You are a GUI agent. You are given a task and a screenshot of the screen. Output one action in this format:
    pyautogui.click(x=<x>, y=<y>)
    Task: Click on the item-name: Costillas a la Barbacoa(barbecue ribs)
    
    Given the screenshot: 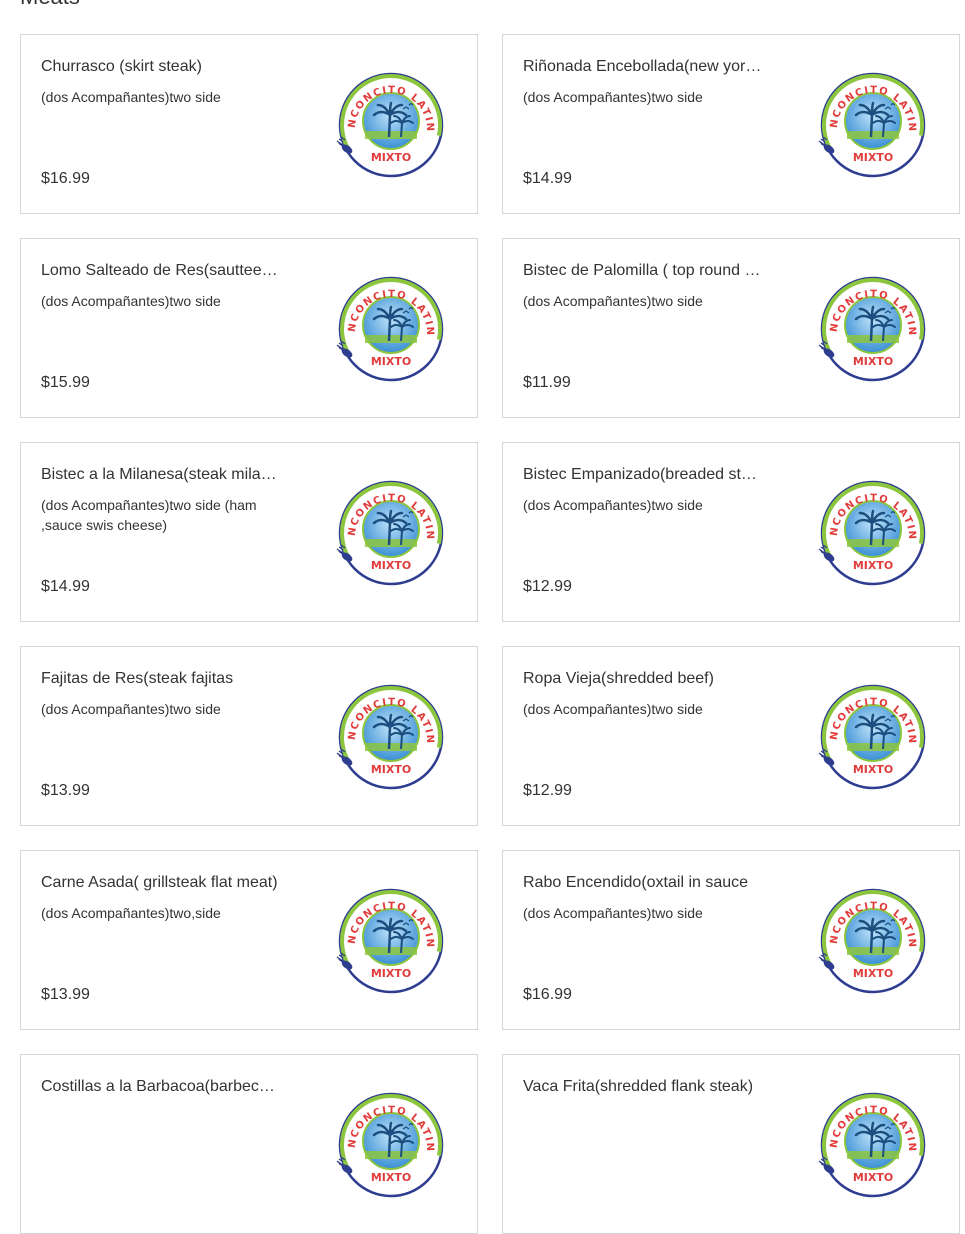 What is the action you would take?
    pyautogui.click(x=161, y=1086)
    